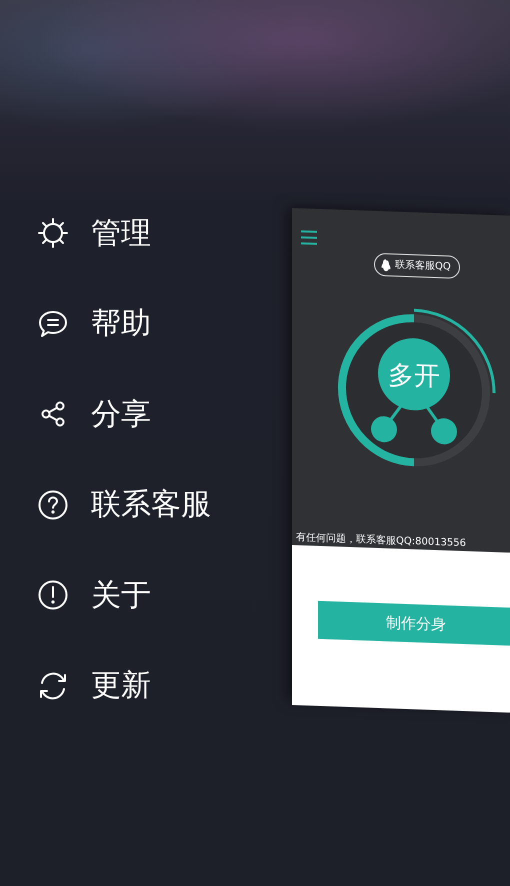 This screenshot has height=886, width=510. I want to click on penguin-icon, so click(386, 264).